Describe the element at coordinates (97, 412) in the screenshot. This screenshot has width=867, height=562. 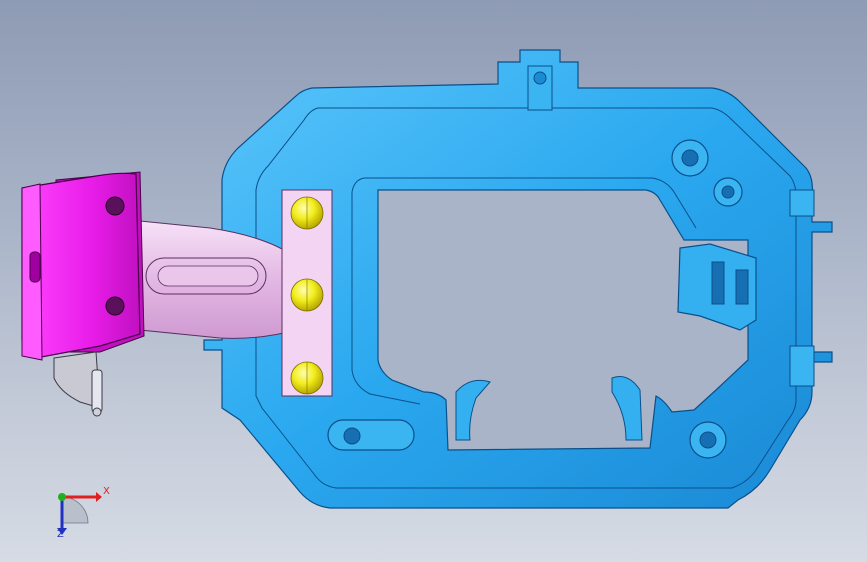
I see `bracket-hinge-pin-cap` at that location.